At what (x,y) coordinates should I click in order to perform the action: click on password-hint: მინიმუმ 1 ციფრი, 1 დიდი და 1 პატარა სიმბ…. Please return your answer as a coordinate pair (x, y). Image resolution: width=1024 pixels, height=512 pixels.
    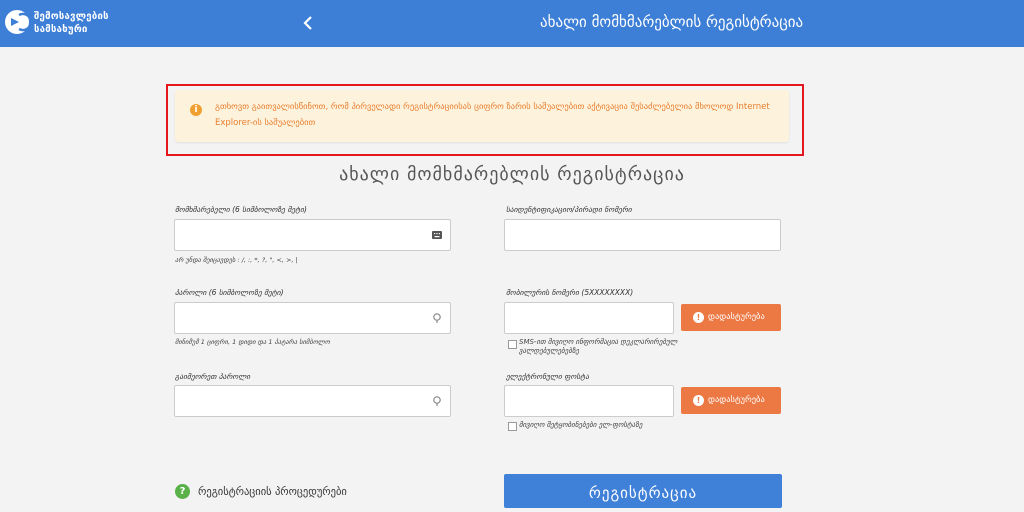
    Looking at the image, I should click on (252, 342).